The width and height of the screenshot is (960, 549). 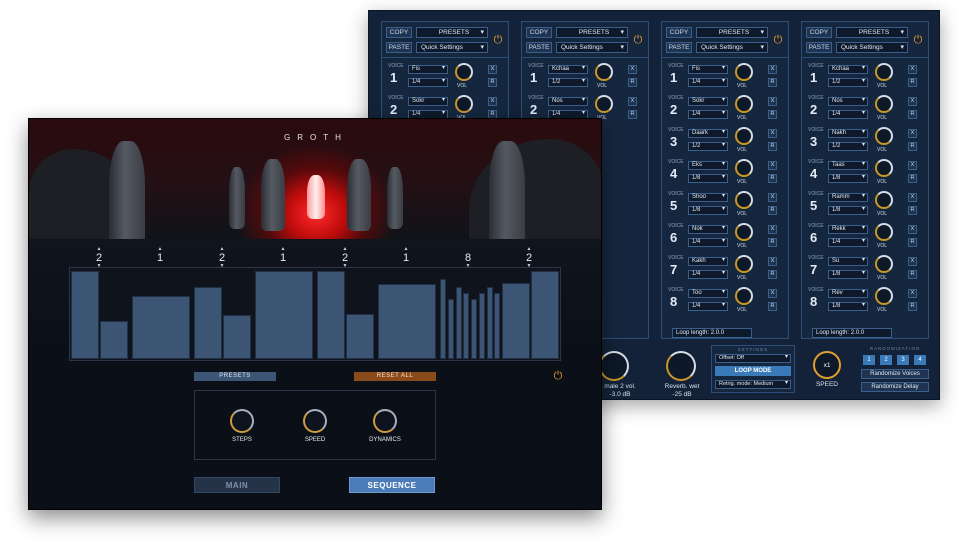 I want to click on step-counter: ▲8▼, so click(x=468, y=258).